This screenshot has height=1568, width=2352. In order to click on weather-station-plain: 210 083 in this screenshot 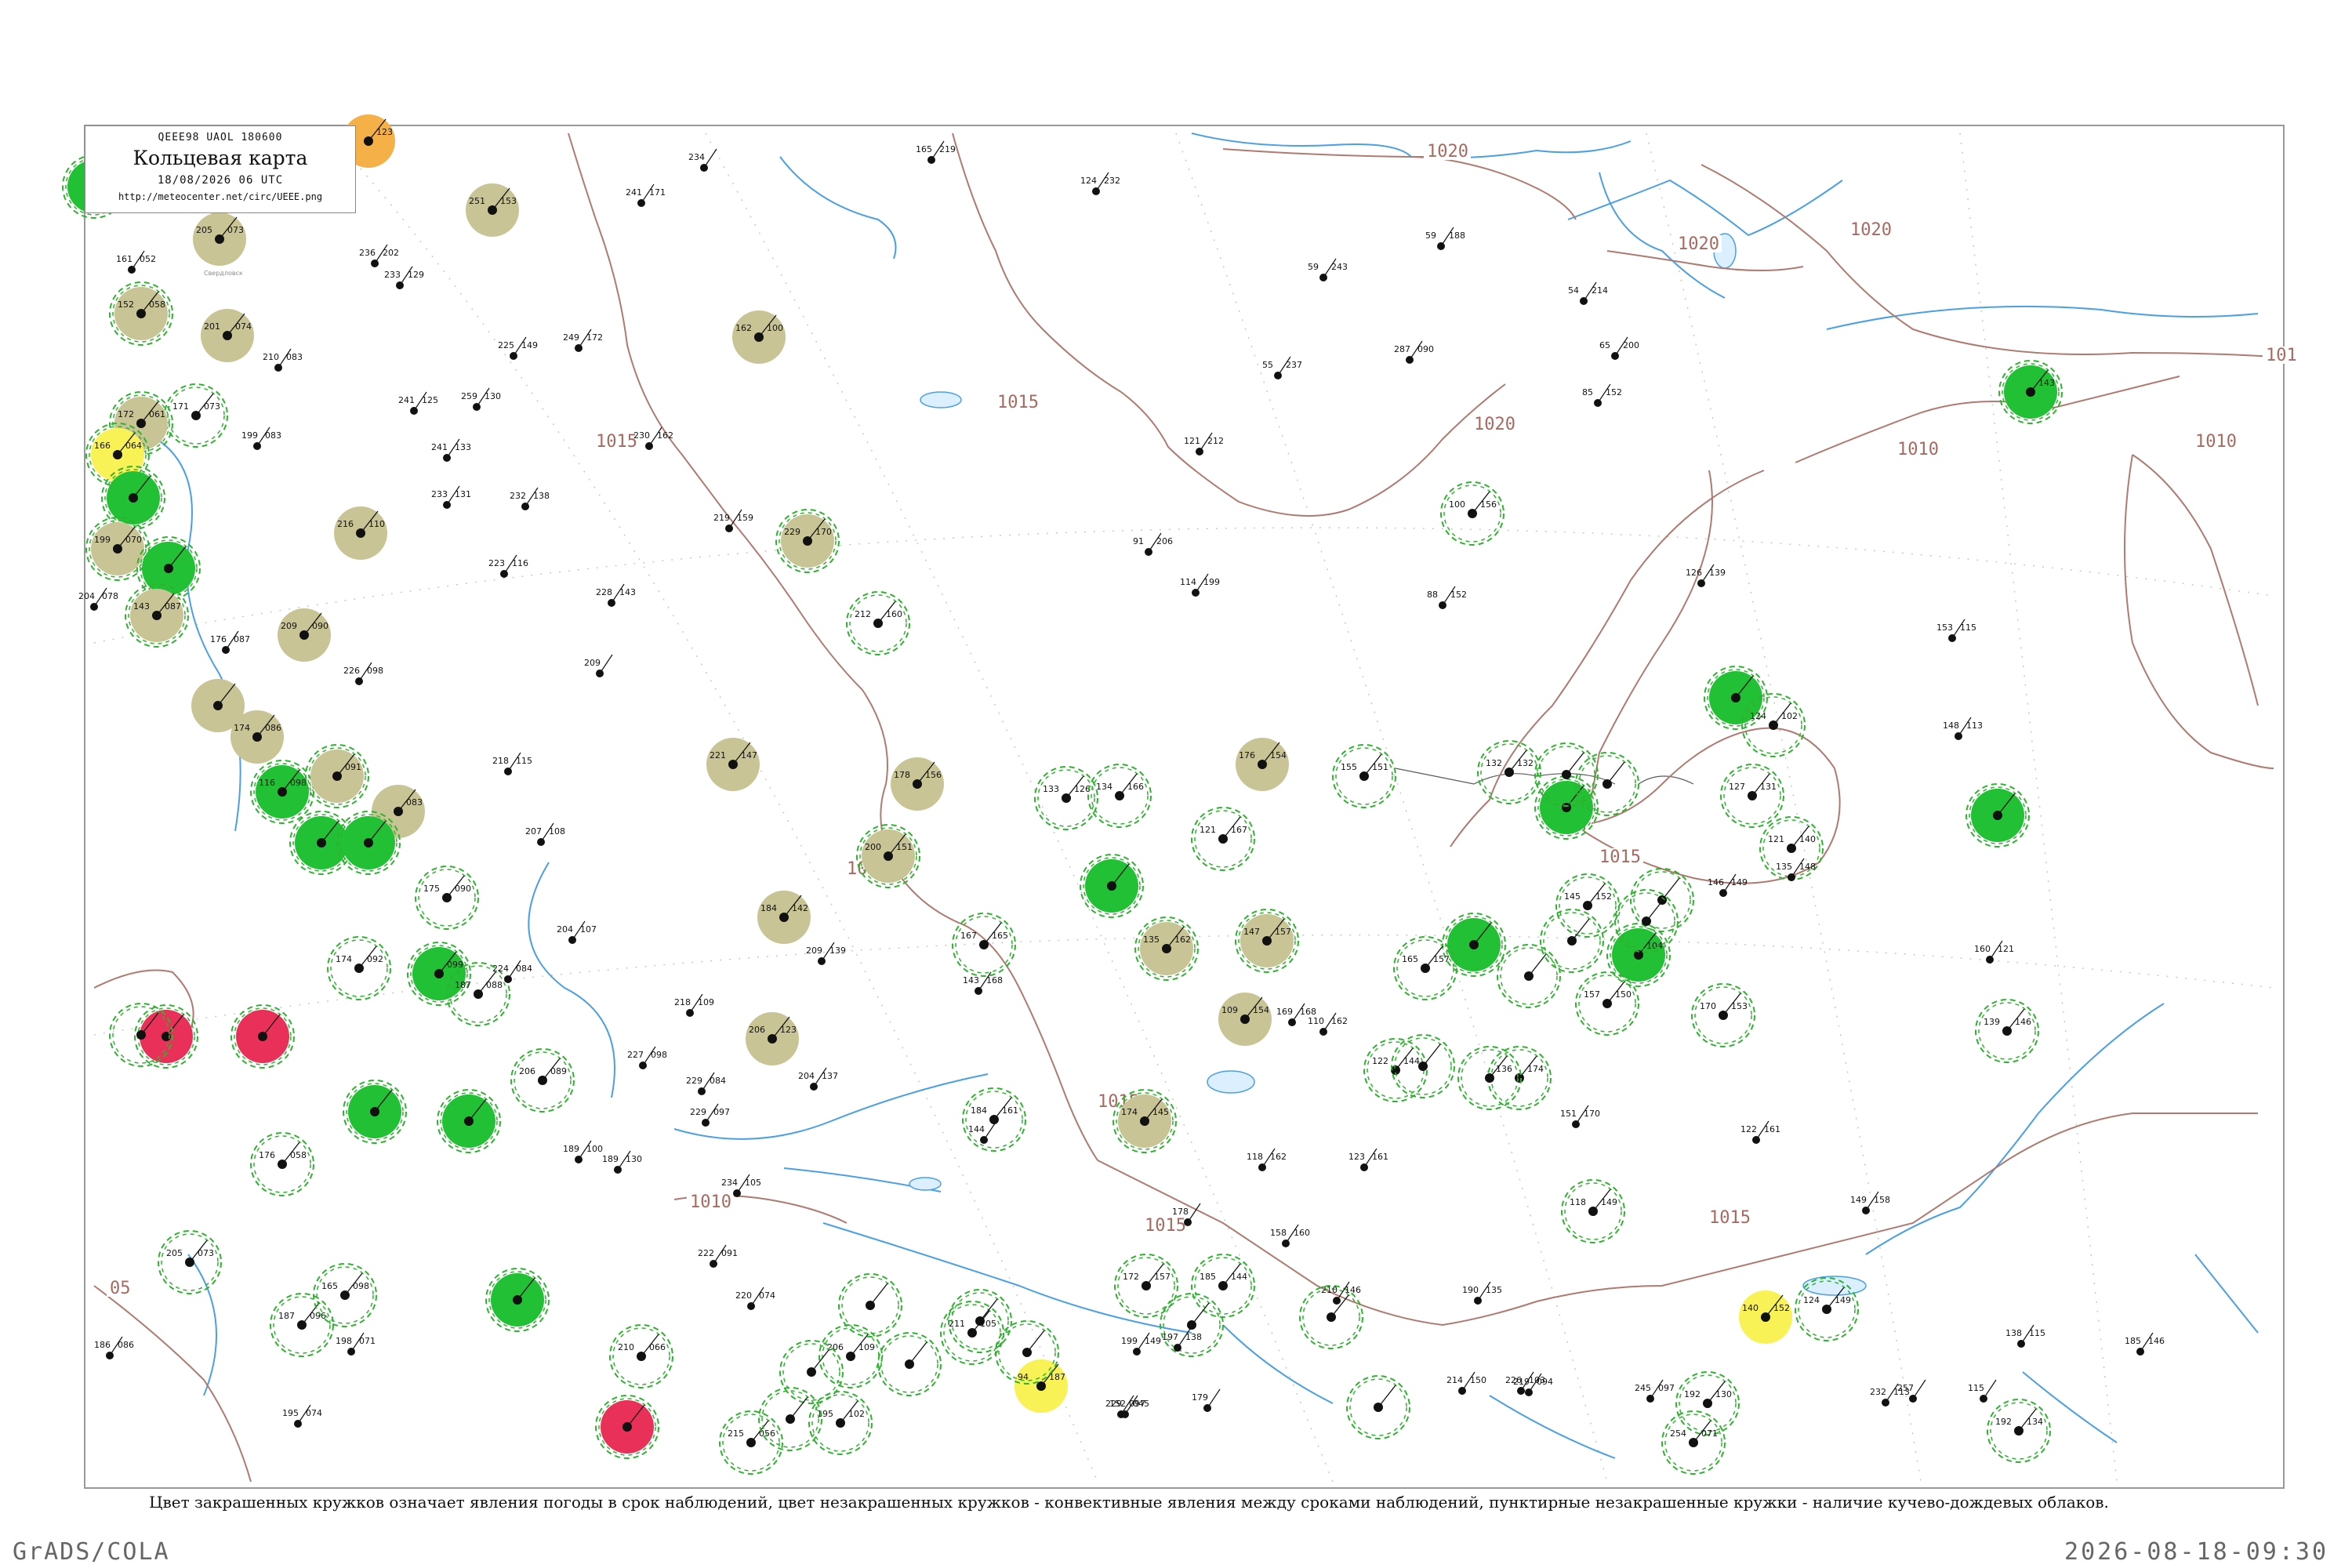, I will do `click(283, 360)`.